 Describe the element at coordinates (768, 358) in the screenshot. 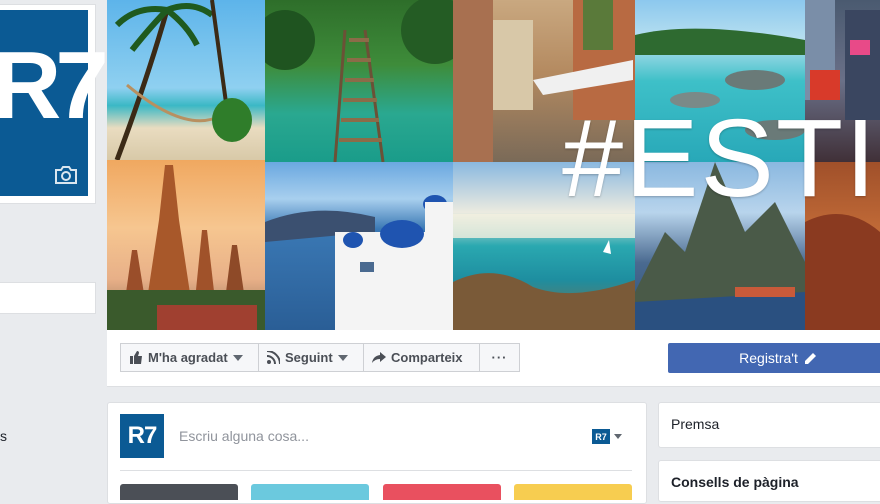

I see `register-label: Registra't` at that location.